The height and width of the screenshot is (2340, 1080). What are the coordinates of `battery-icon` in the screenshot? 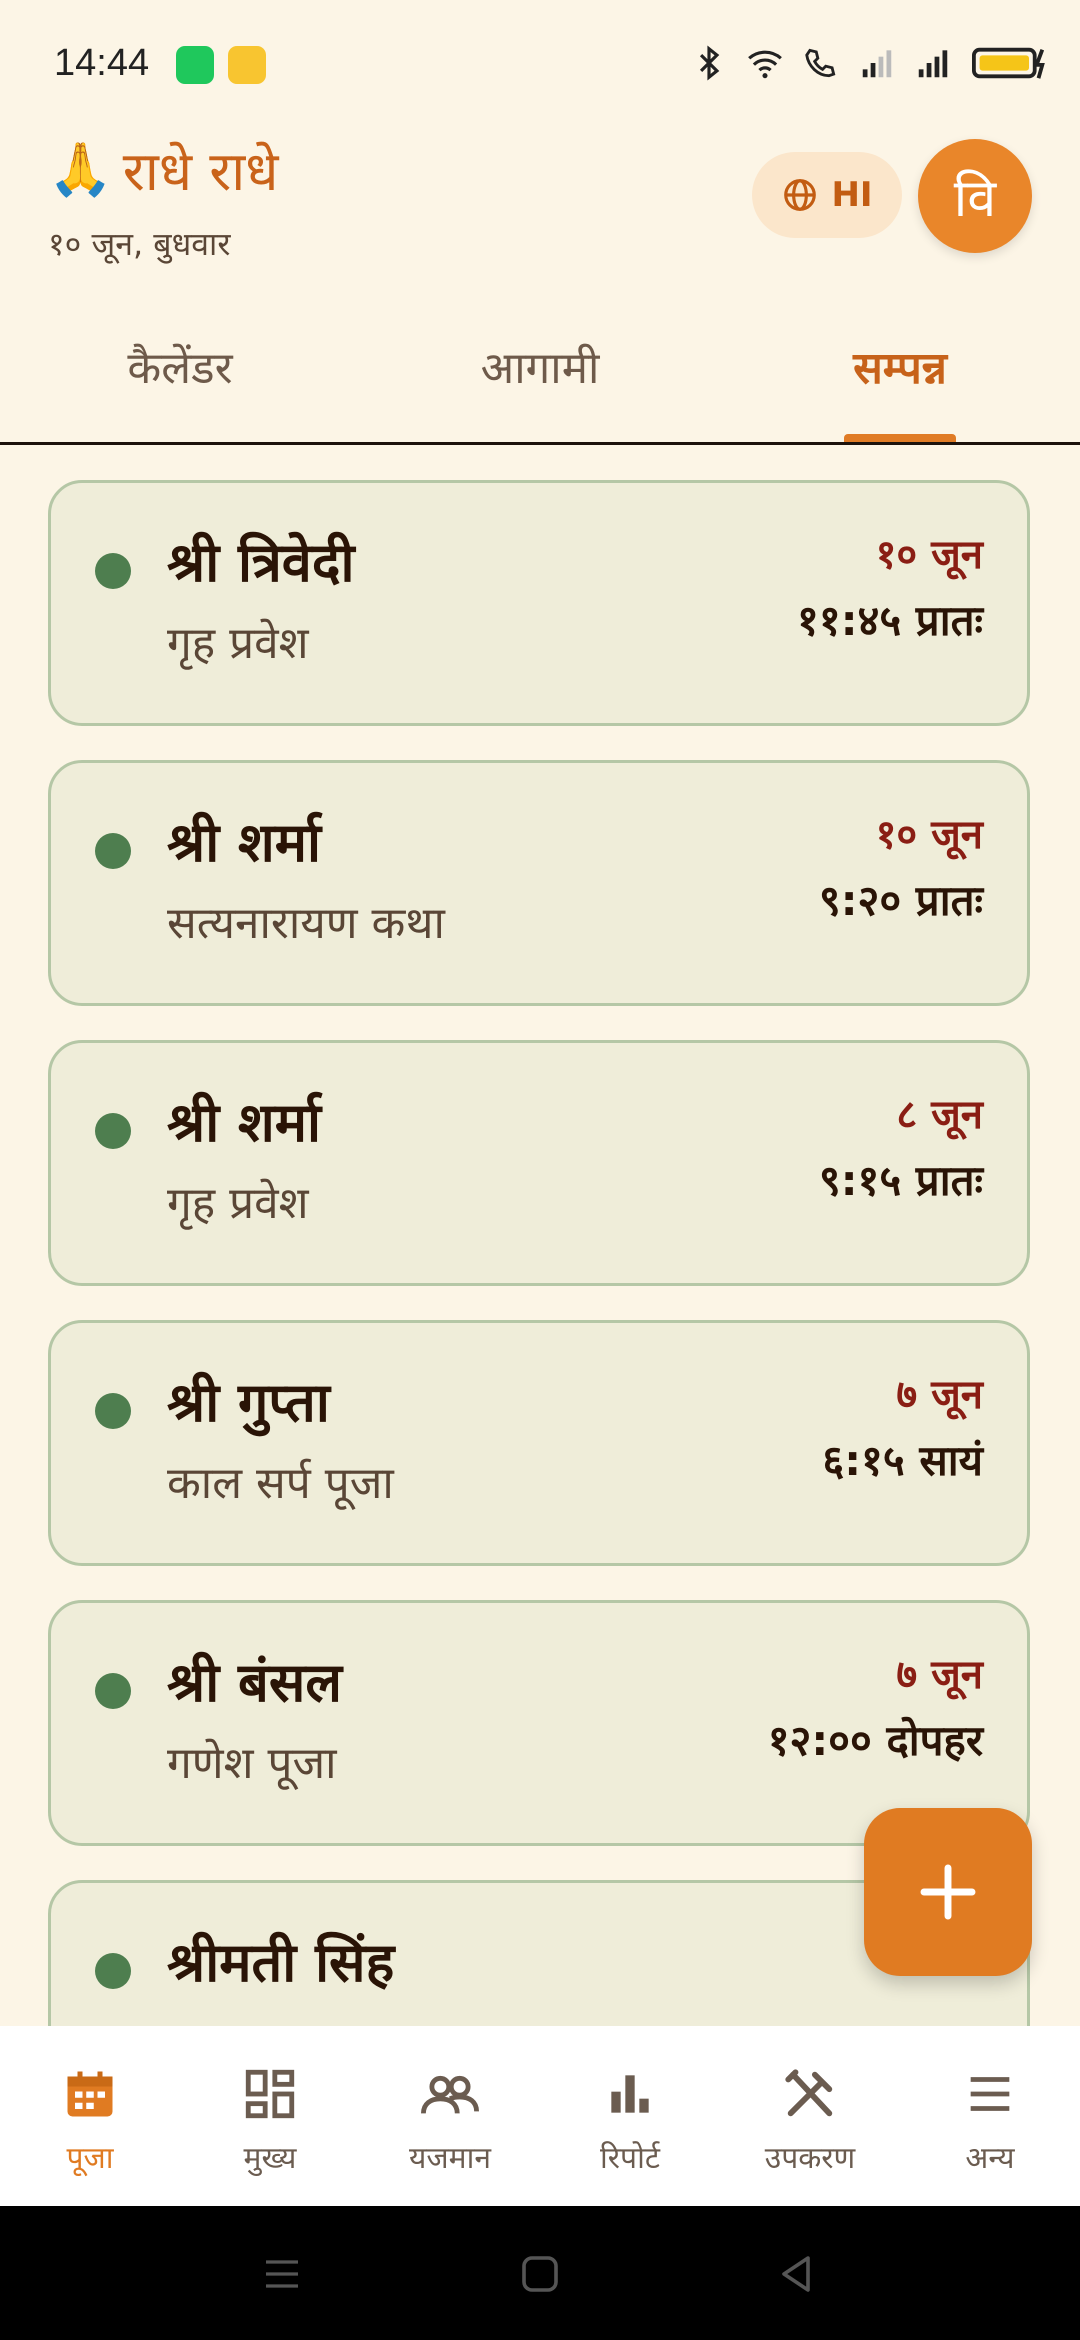 It's located at (1008, 63).